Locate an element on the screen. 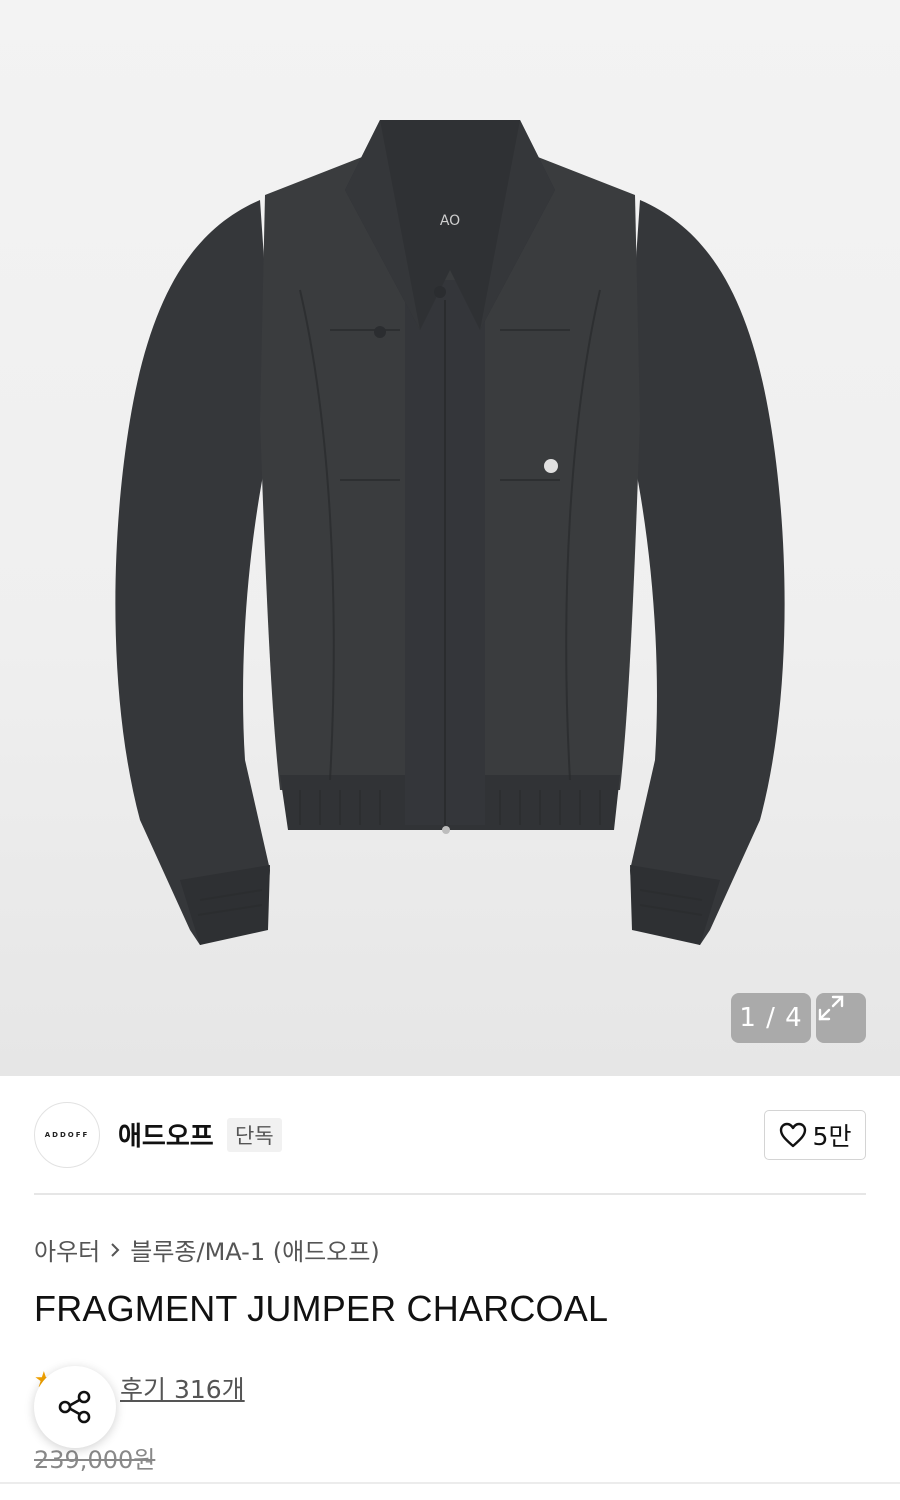 This screenshot has width=900, height=1500. brand-name: 애드오프 is located at coordinates (166, 1134).